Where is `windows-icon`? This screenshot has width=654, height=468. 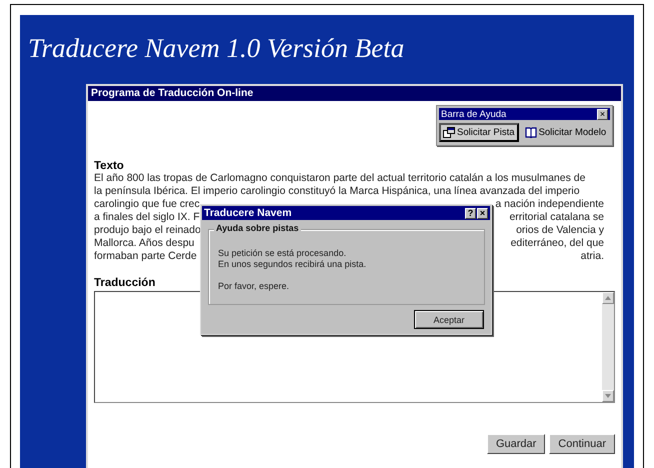 windows-icon is located at coordinates (449, 132).